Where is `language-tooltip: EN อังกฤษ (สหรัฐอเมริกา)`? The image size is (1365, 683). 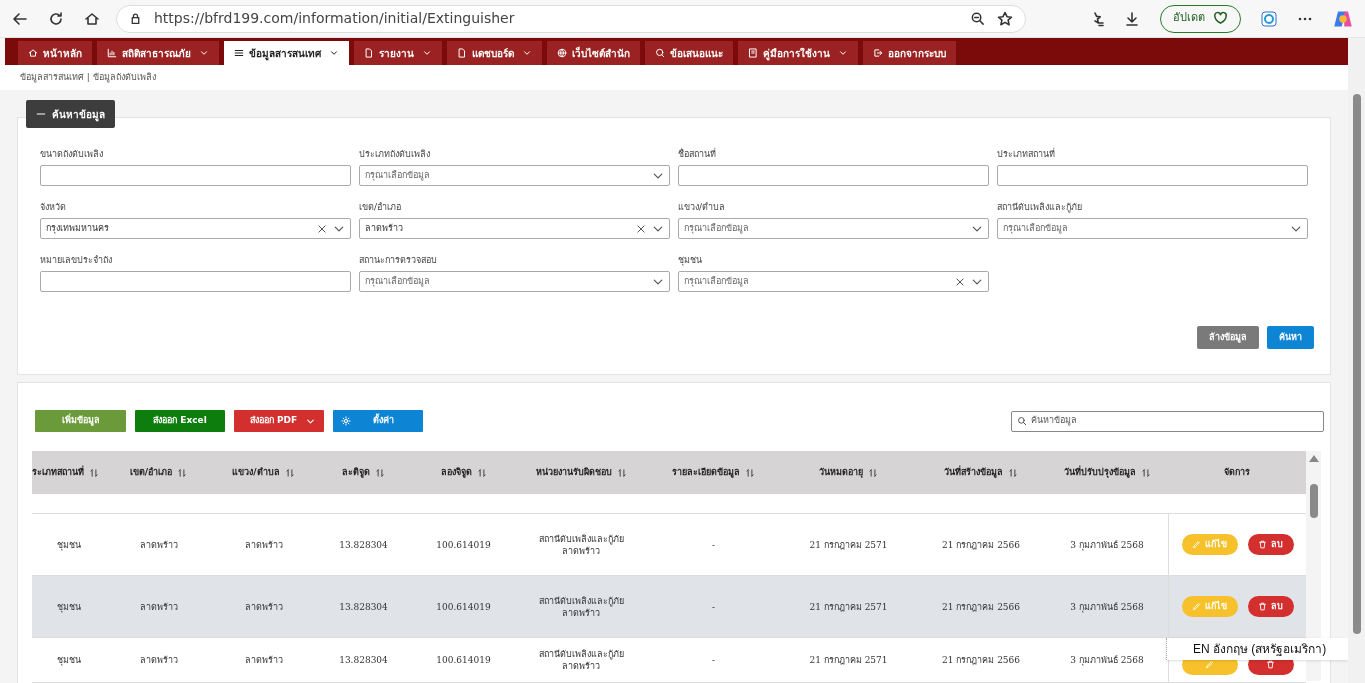
language-tooltip: EN อังกฤษ (สหรัฐอเมริกา) is located at coordinates (1257, 649).